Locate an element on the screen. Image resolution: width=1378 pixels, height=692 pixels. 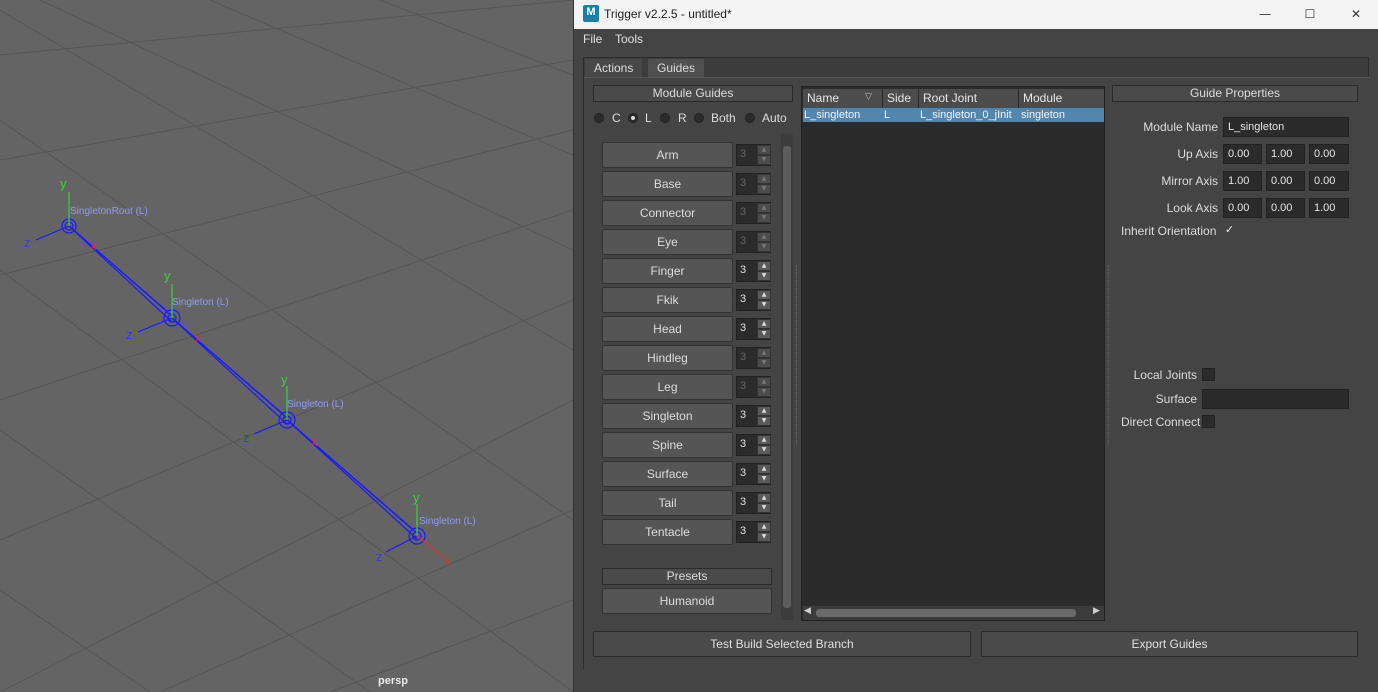
minimize-button: — is located at coordinates (1265, 14).